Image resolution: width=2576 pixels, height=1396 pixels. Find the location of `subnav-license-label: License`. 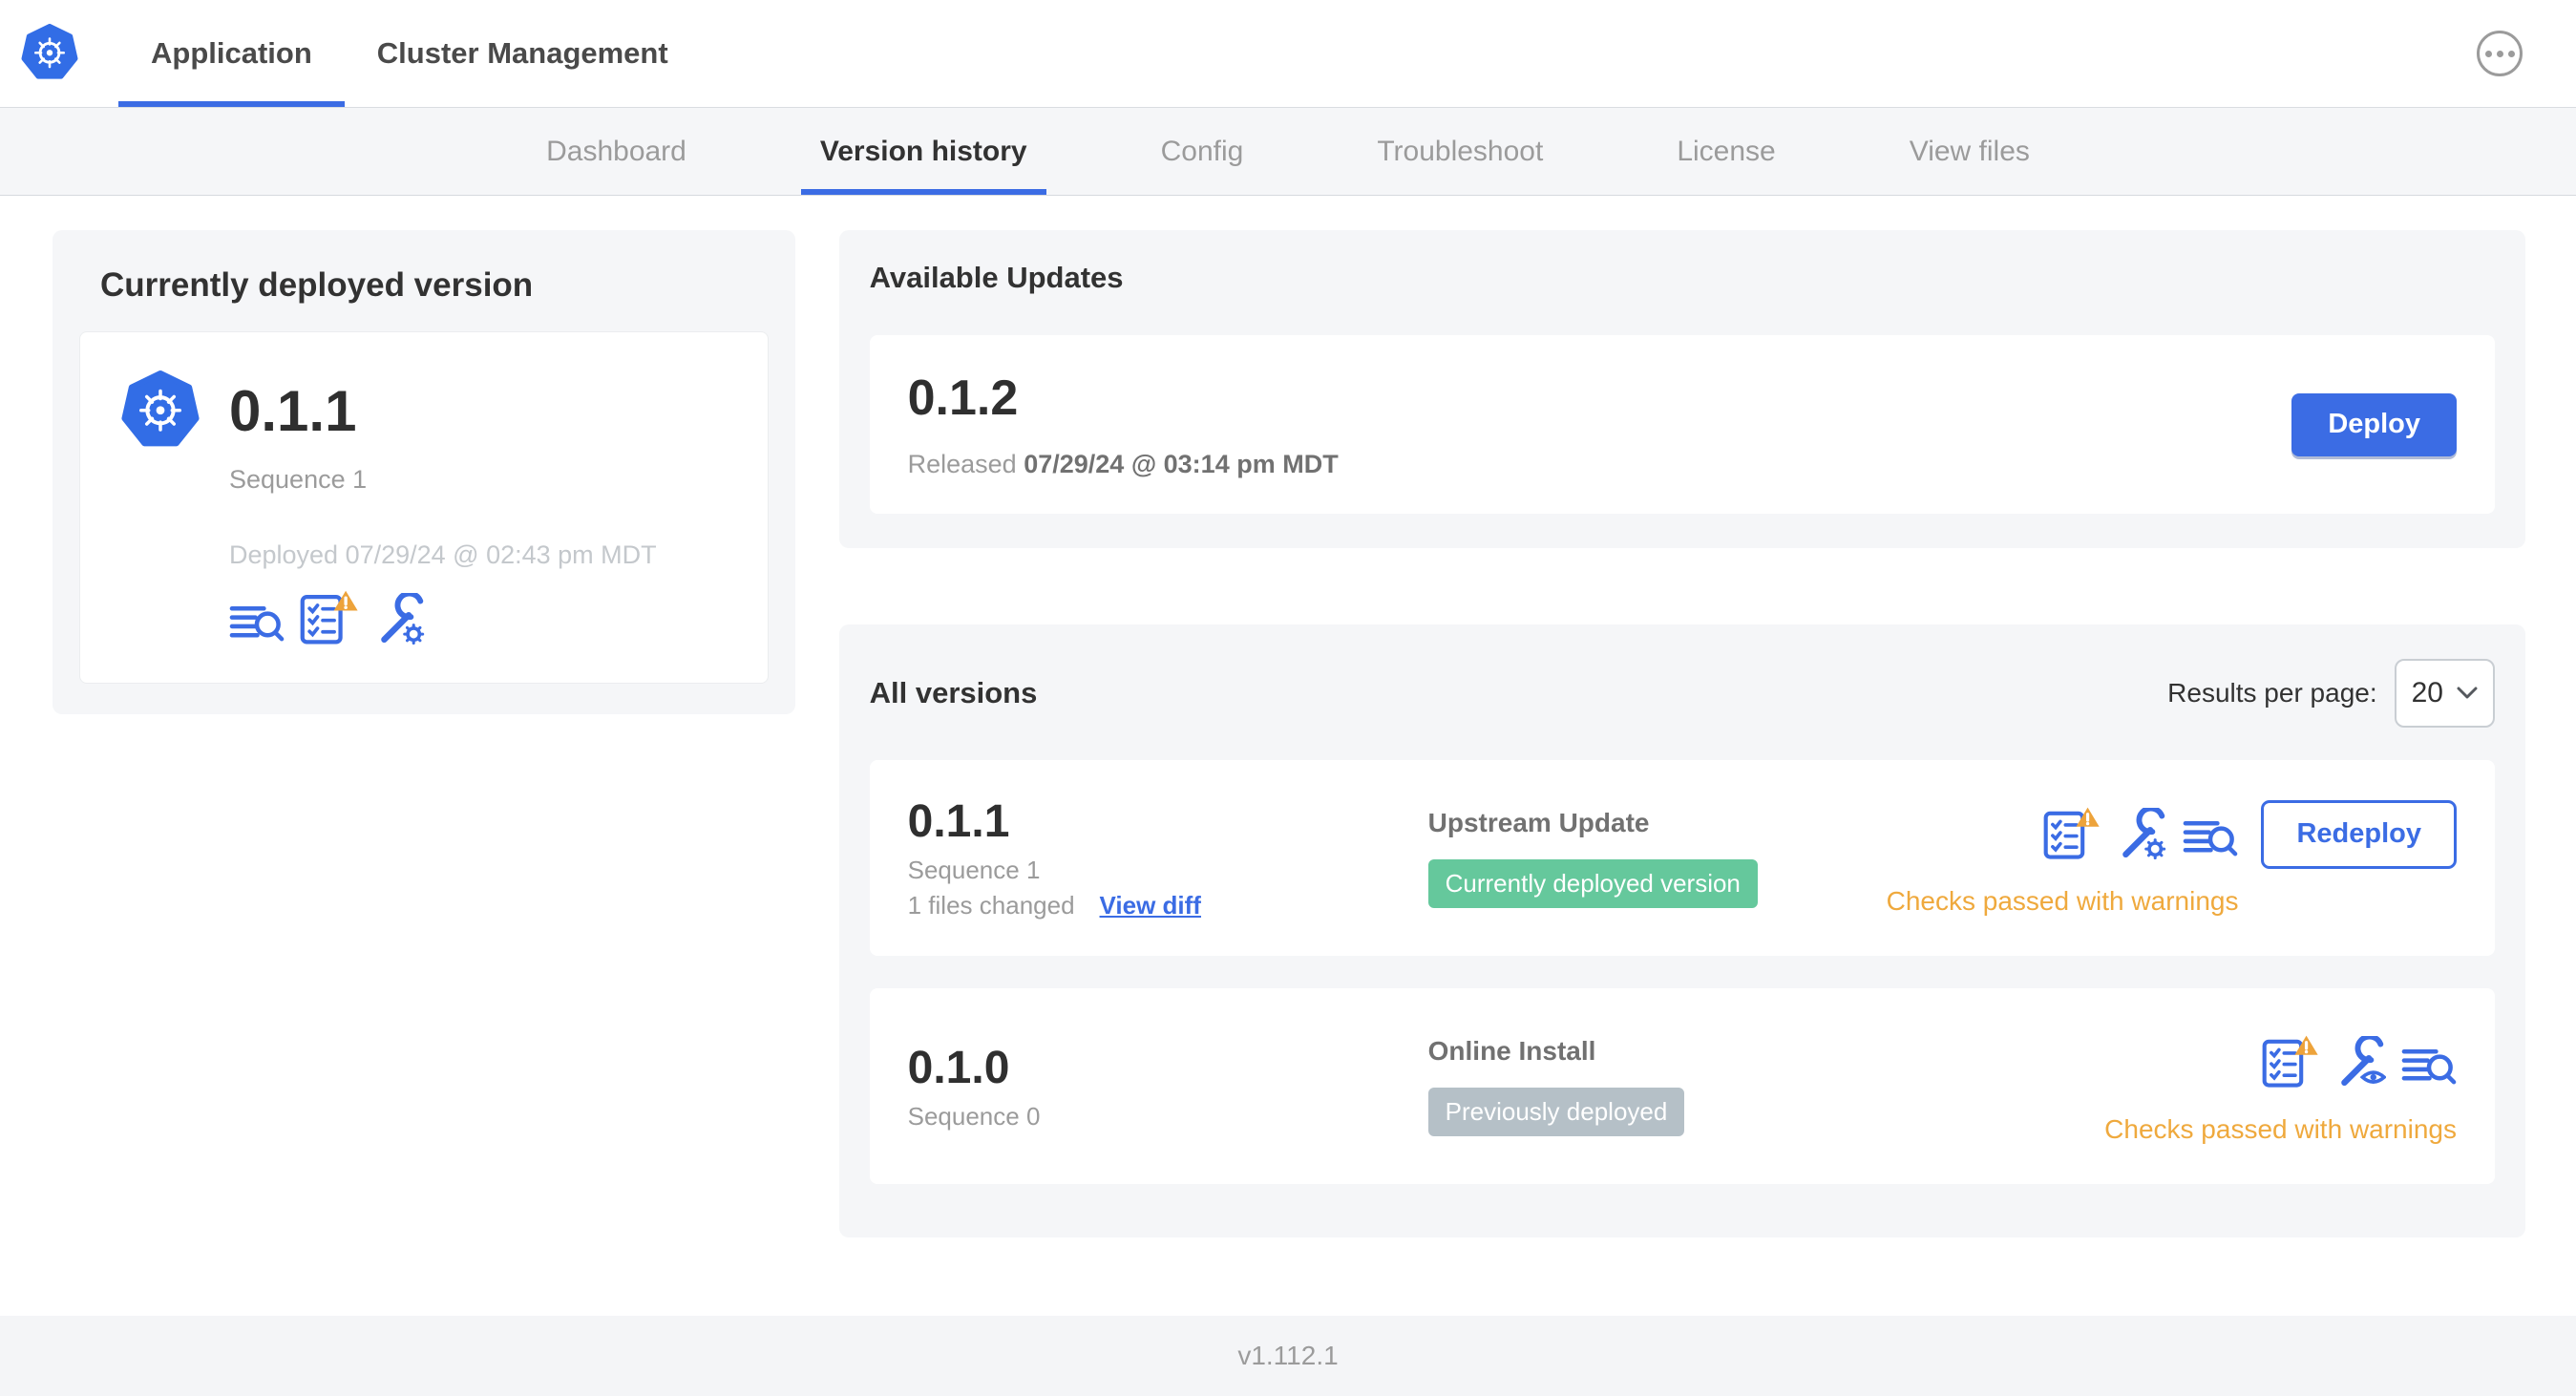

subnav-license-label: License is located at coordinates (1726, 151).